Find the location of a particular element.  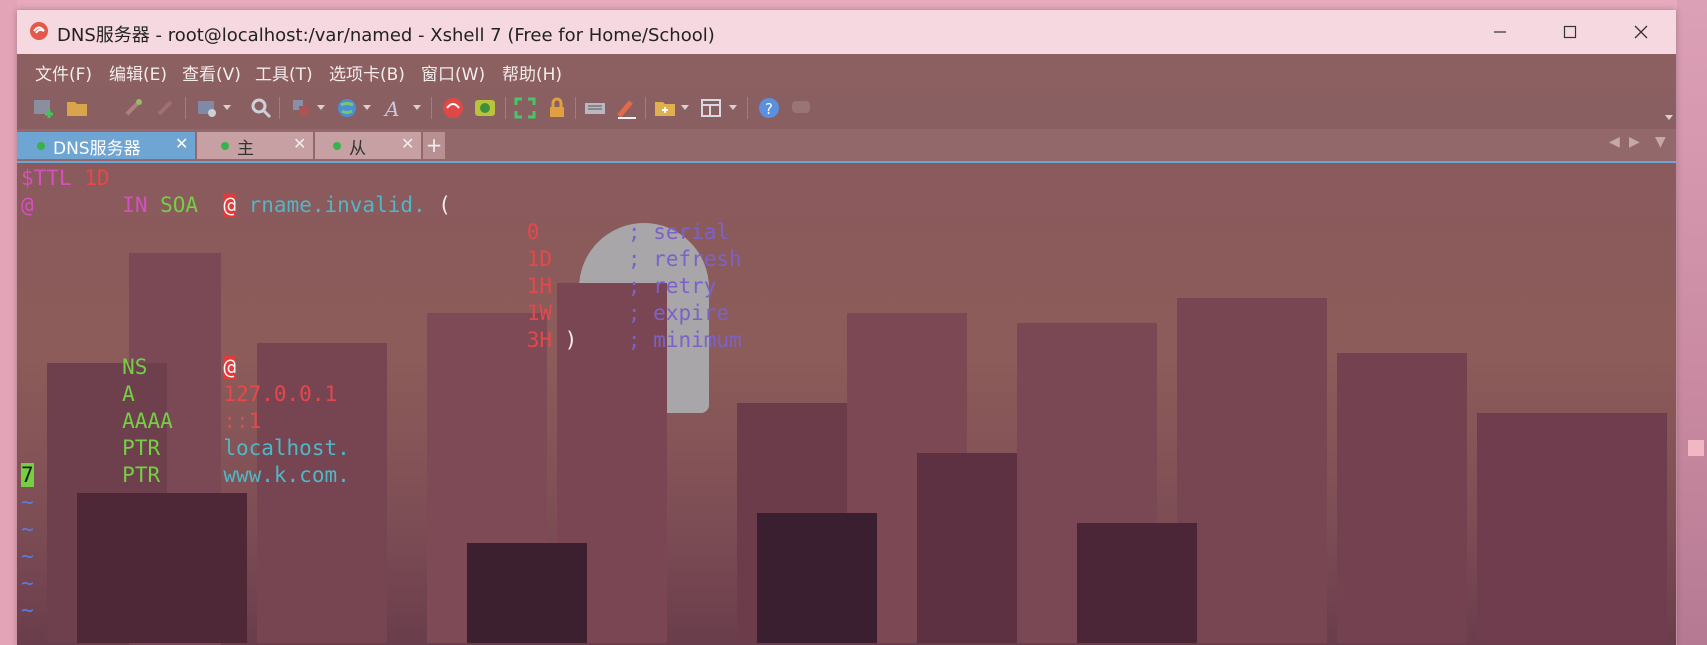

terminal-line: 0 ; serial is located at coordinates (375, 232).